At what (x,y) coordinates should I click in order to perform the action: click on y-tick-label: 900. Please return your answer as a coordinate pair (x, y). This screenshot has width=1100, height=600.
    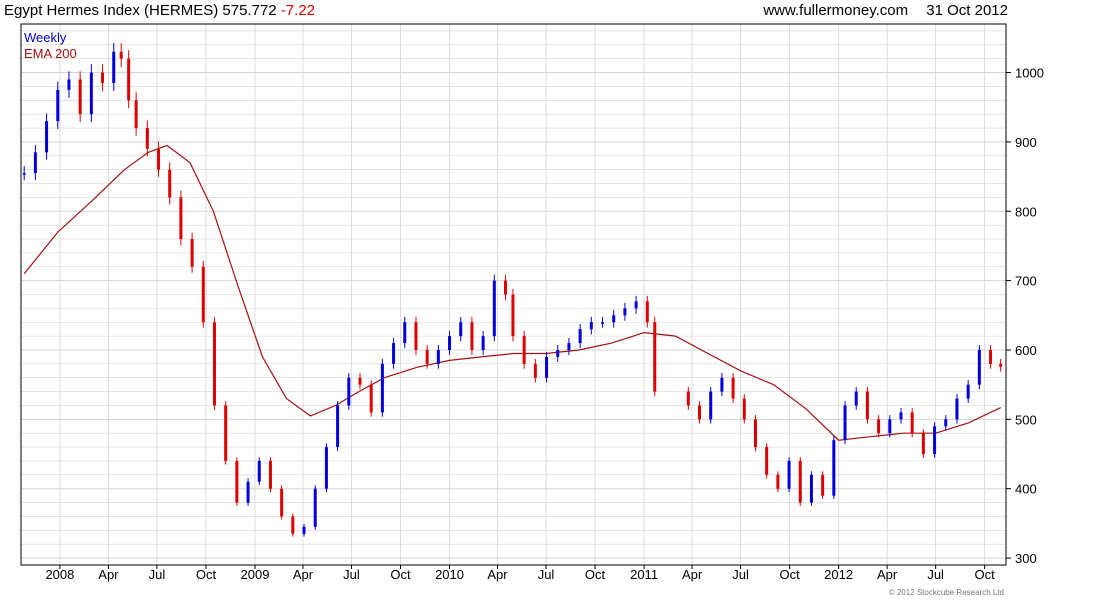
    Looking at the image, I should click on (1026, 142).